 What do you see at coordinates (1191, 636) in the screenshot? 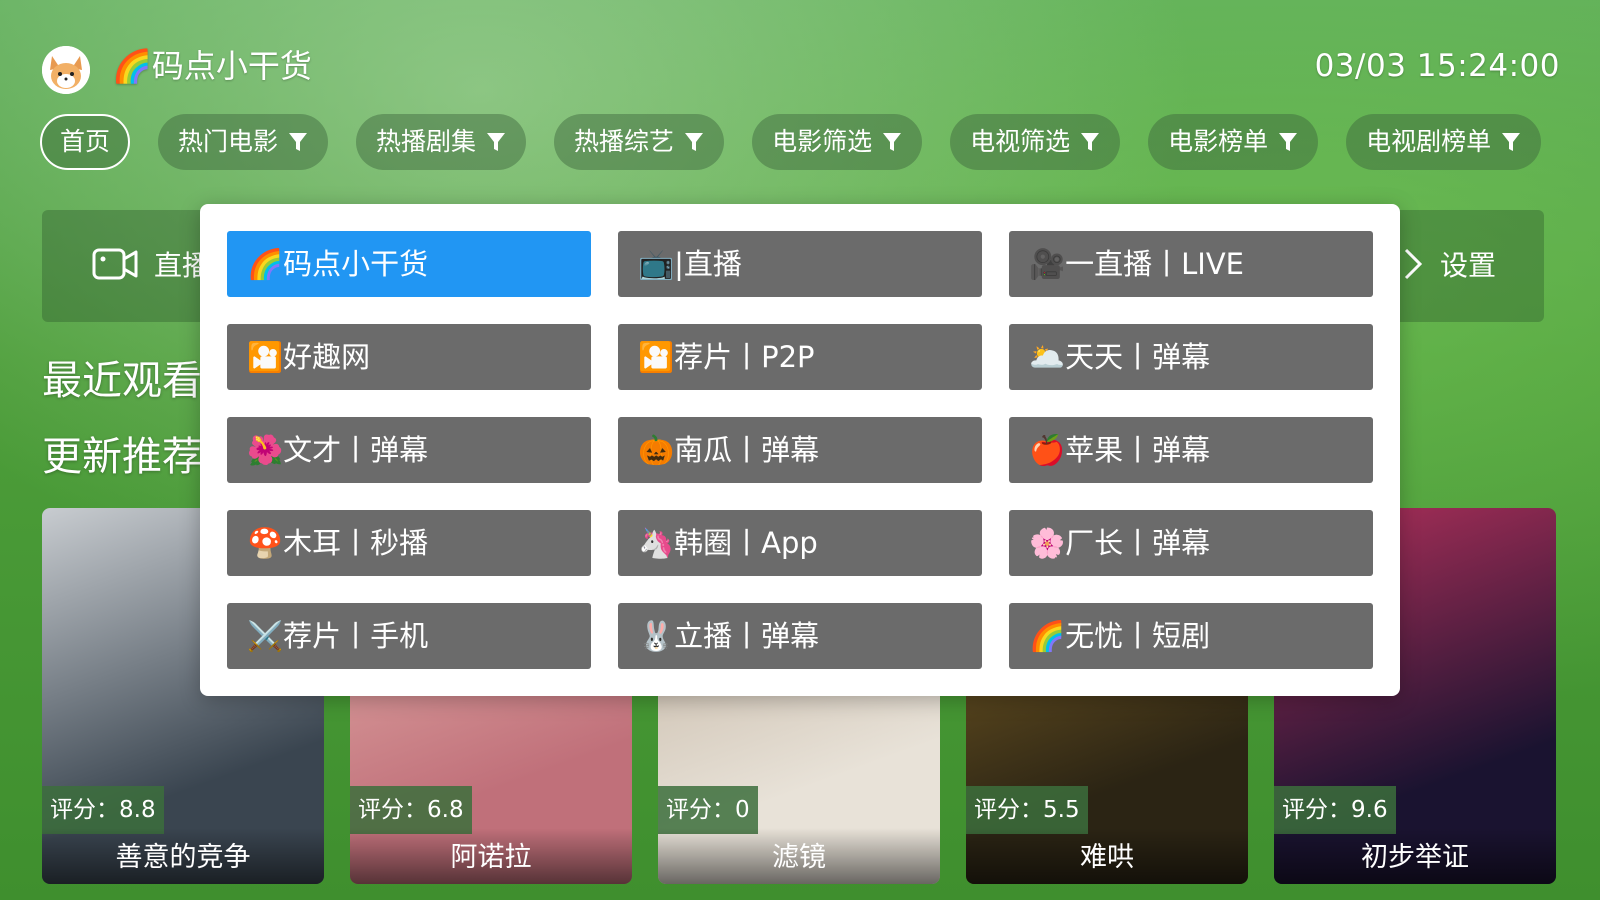
I see `source-option: 🌈无忧丨短剧` at bounding box center [1191, 636].